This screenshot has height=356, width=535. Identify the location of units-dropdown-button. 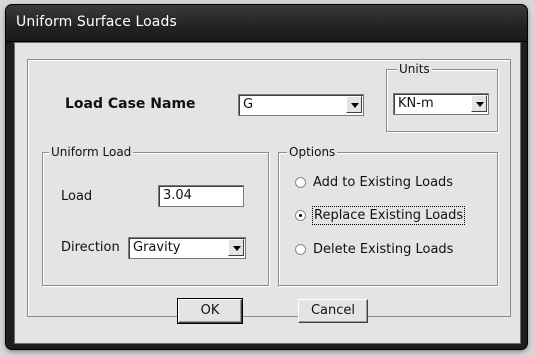
(479, 103).